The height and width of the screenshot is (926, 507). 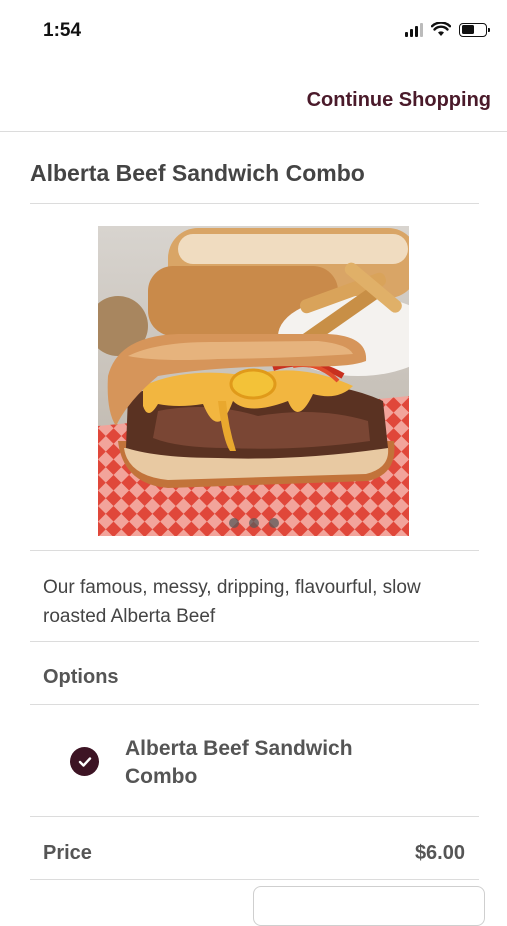 I want to click on options-heading: Options, so click(x=81, y=677).